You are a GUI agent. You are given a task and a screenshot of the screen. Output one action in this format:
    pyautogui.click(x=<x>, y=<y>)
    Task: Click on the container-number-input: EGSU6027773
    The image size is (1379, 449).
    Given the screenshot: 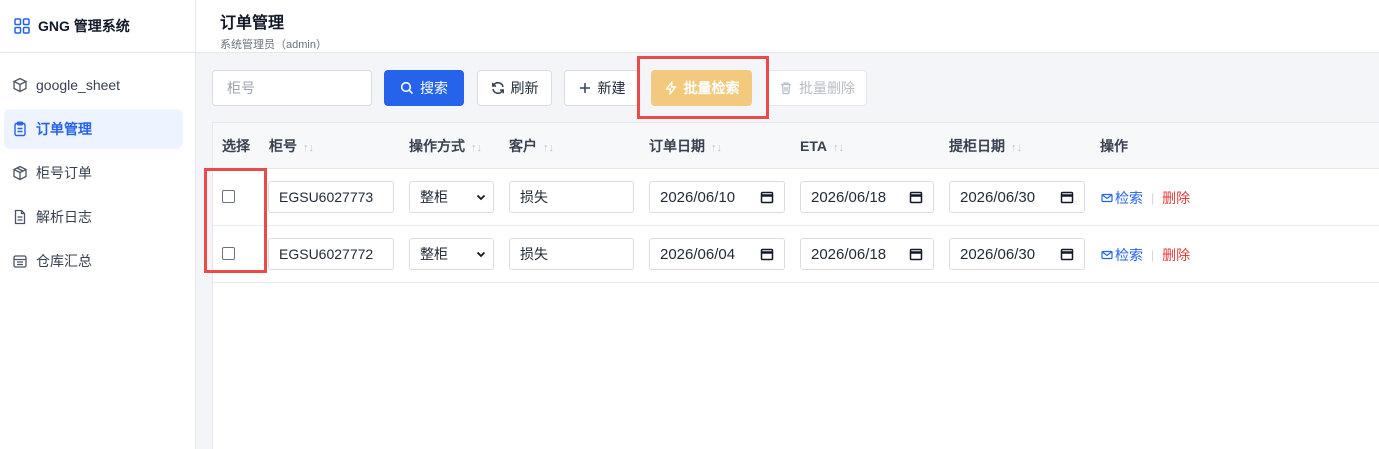 What is the action you would take?
    pyautogui.click(x=331, y=197)
    